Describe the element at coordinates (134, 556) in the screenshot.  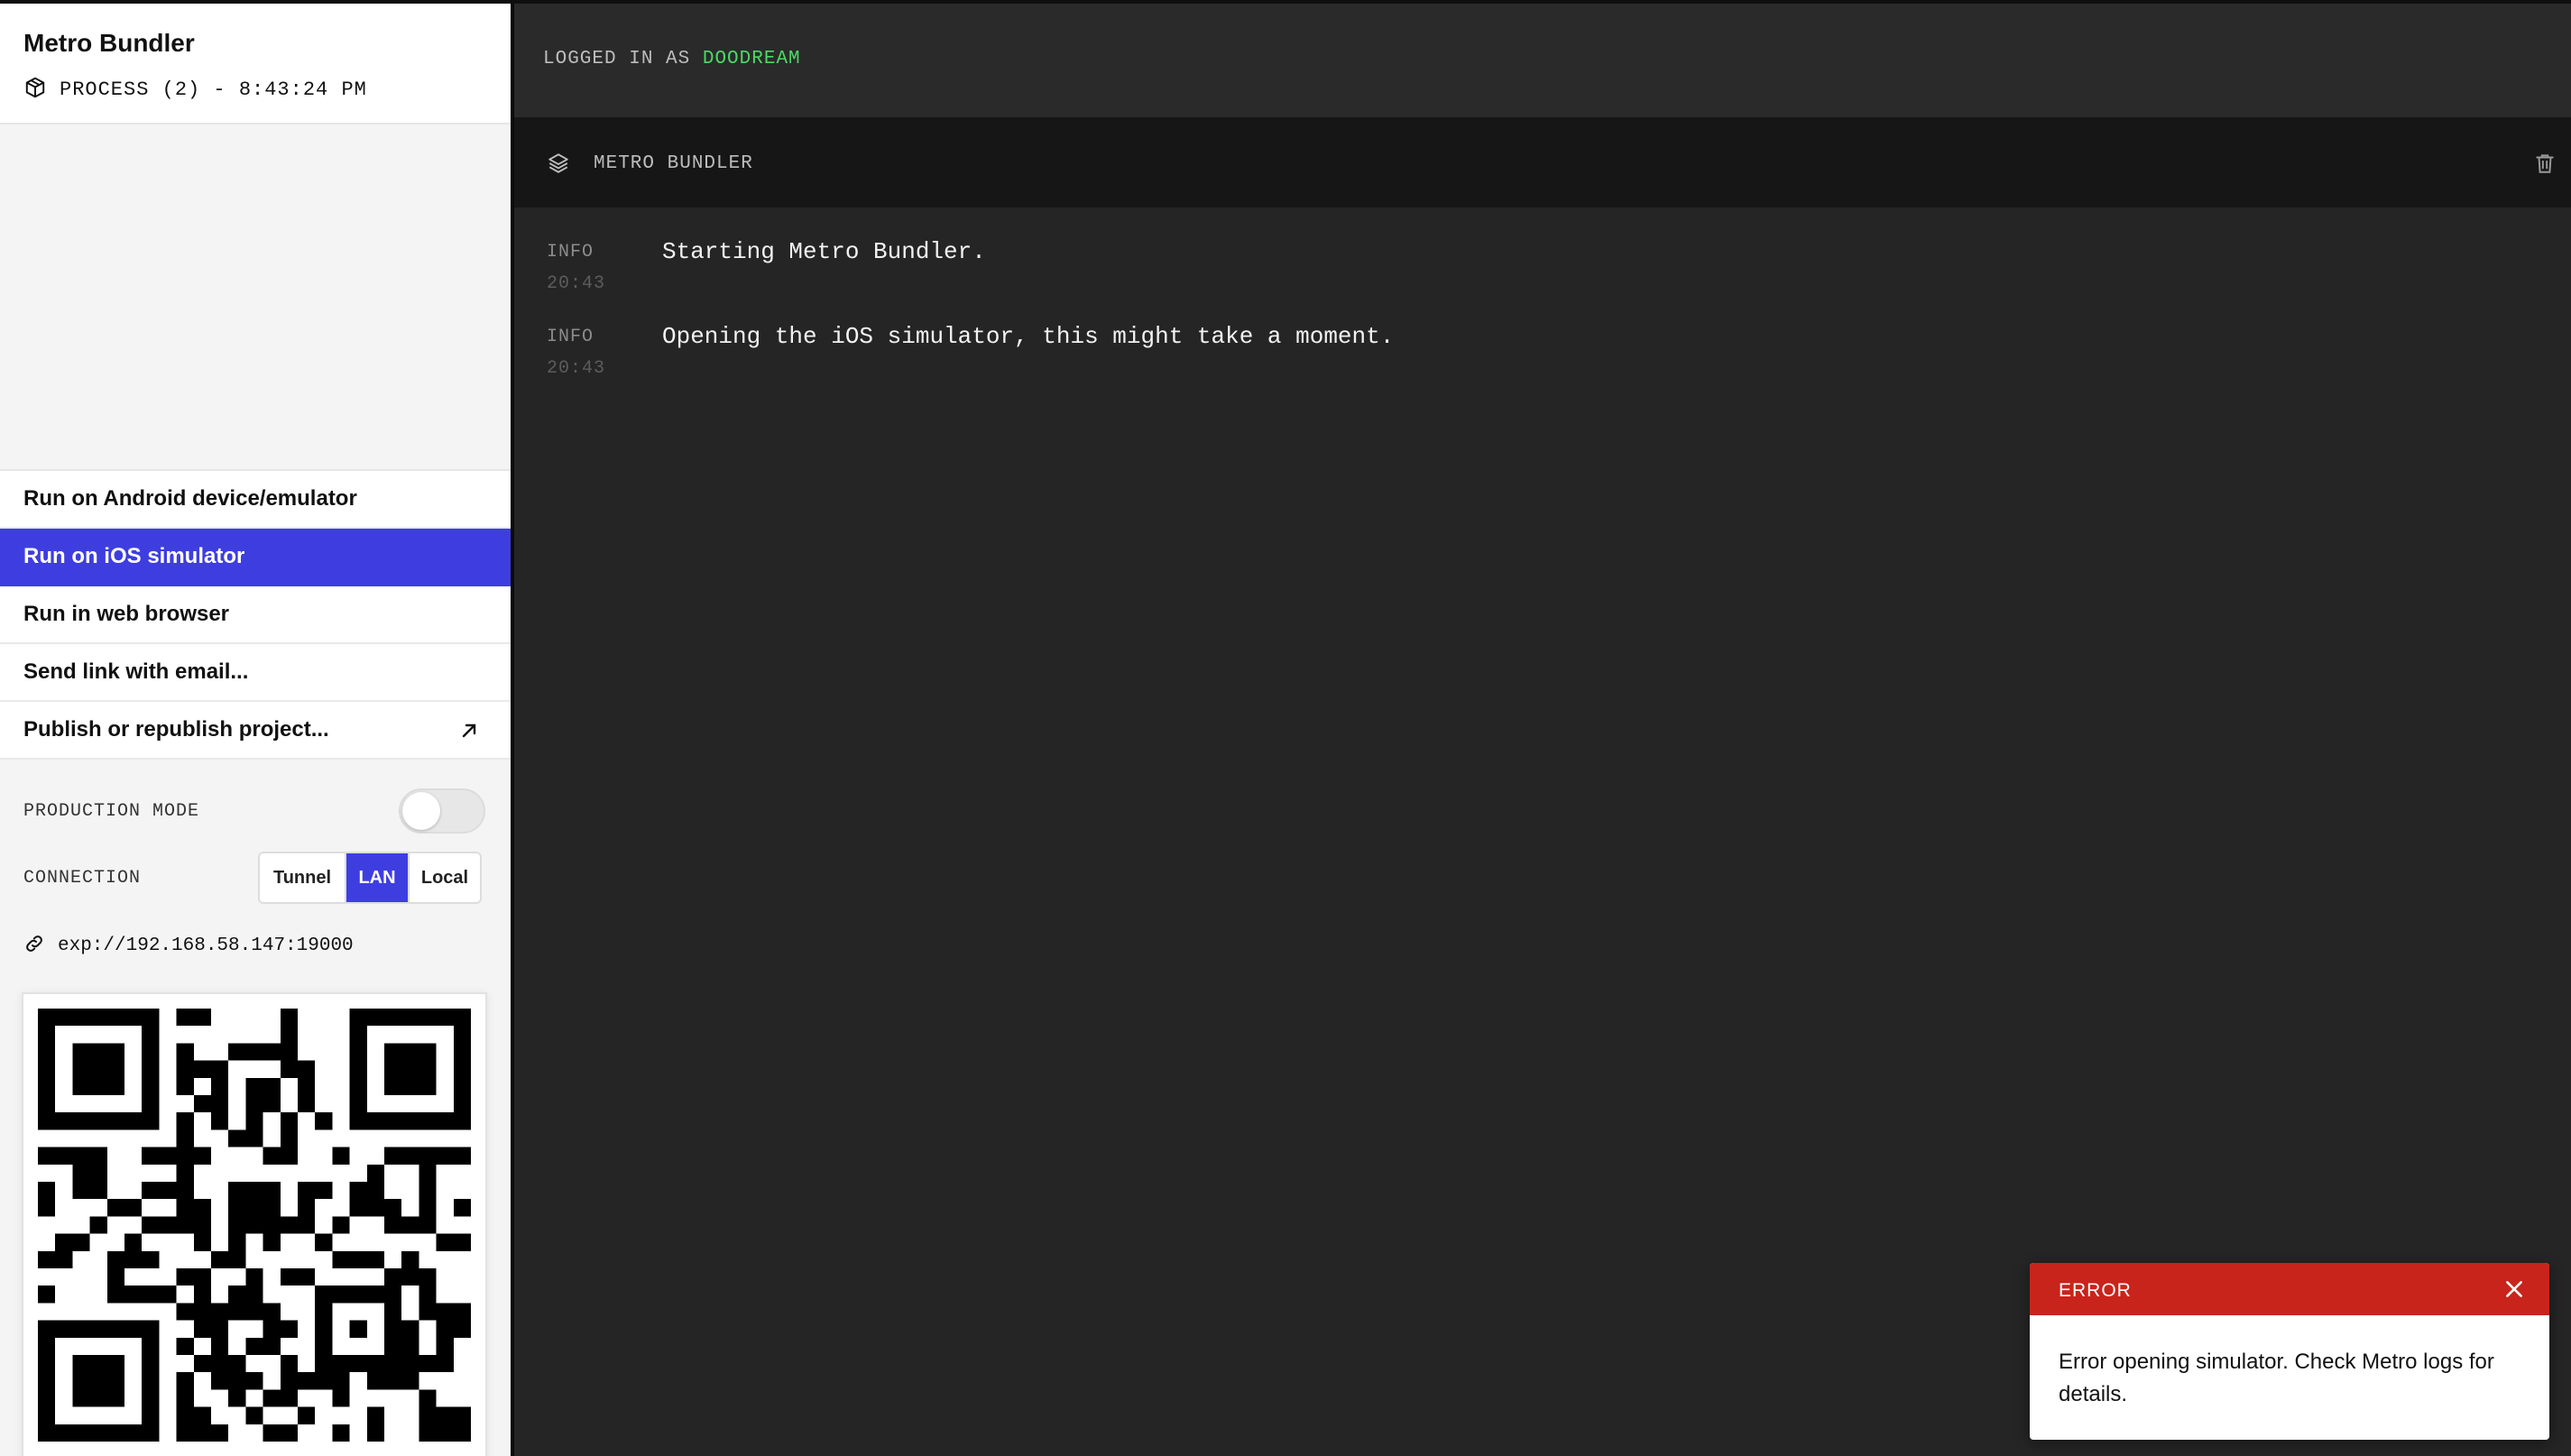
I see `menu-item-label: Run on iOS simulator` at that location.